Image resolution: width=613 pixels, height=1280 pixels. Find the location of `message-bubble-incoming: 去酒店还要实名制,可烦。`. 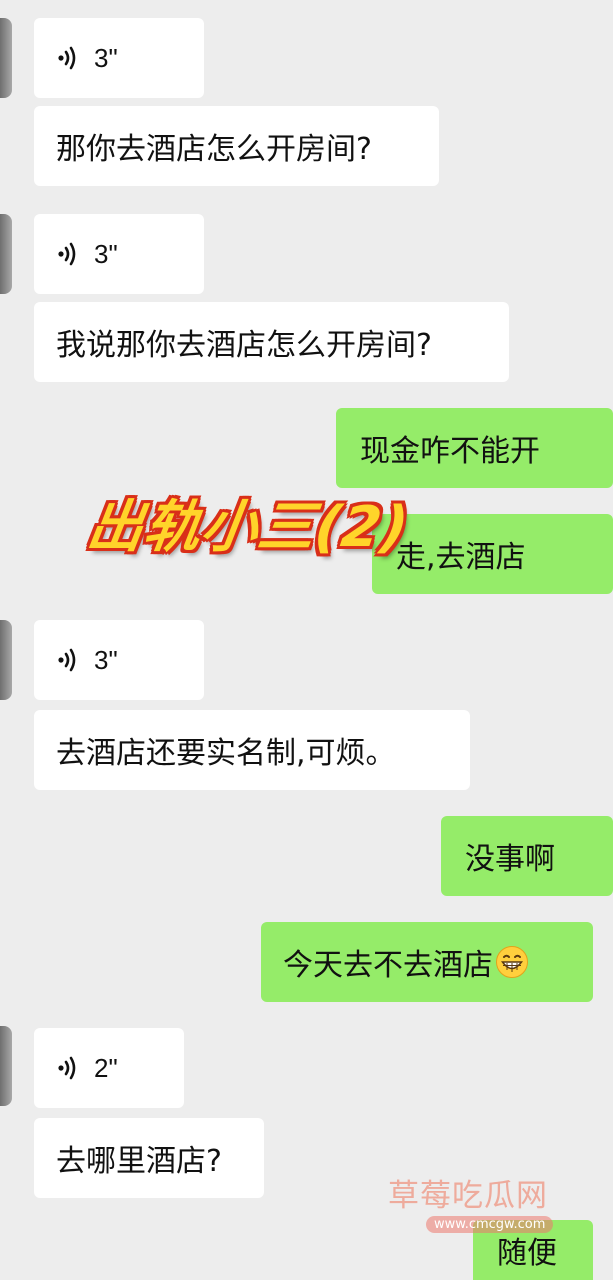

message-bubble-incoming: 去酒店还要实名制,可烦。 is located at coordinates (252, 750).